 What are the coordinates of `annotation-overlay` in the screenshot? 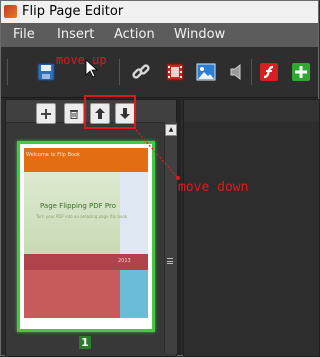 It's located at (132, 119).